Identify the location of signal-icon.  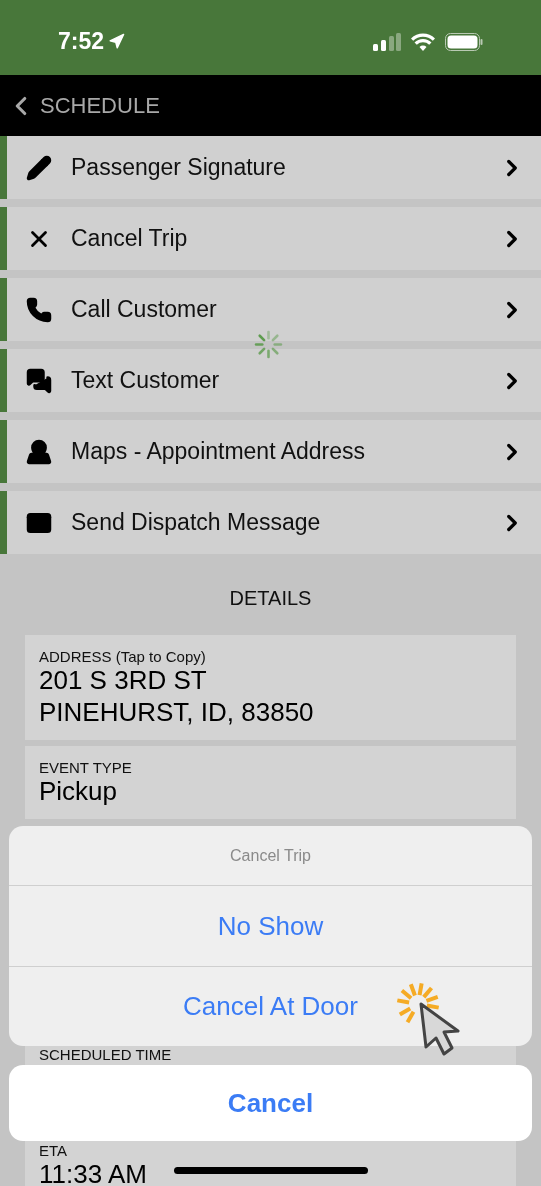
(387, 41).